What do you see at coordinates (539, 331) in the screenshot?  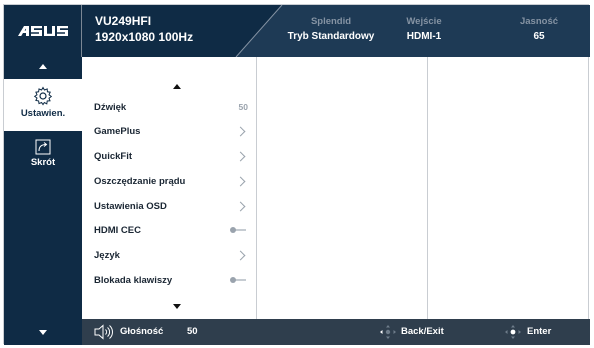 I see `enter-label: Enter` at bounding box center [539, 331].